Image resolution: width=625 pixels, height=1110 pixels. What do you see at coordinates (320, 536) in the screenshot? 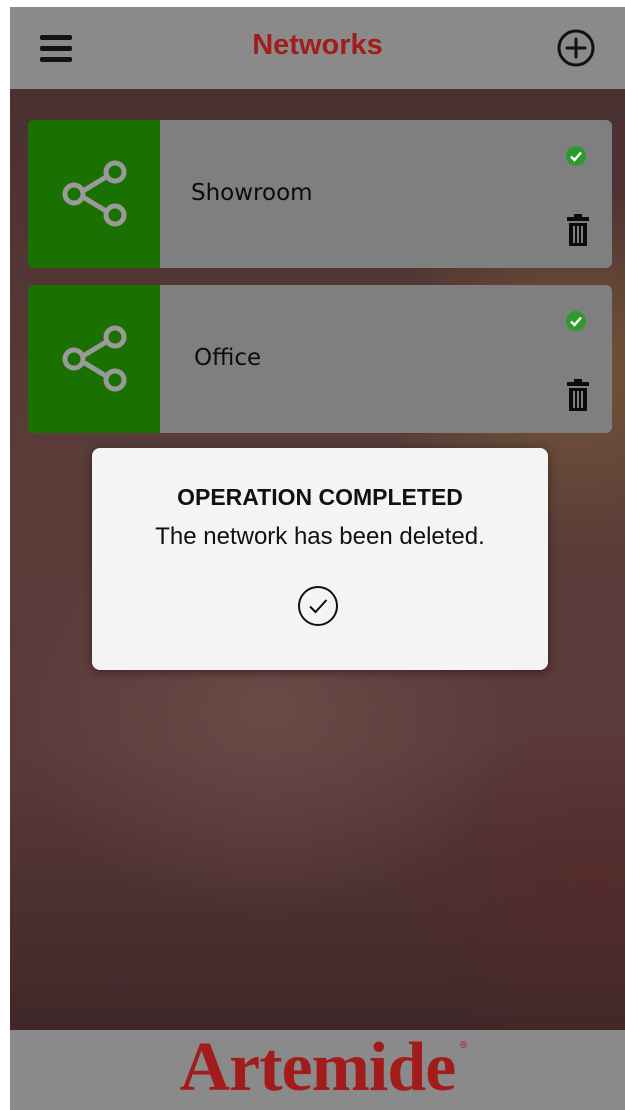
I see `dialog-message: The network has been deleted.` at bounding box center [320, 536].